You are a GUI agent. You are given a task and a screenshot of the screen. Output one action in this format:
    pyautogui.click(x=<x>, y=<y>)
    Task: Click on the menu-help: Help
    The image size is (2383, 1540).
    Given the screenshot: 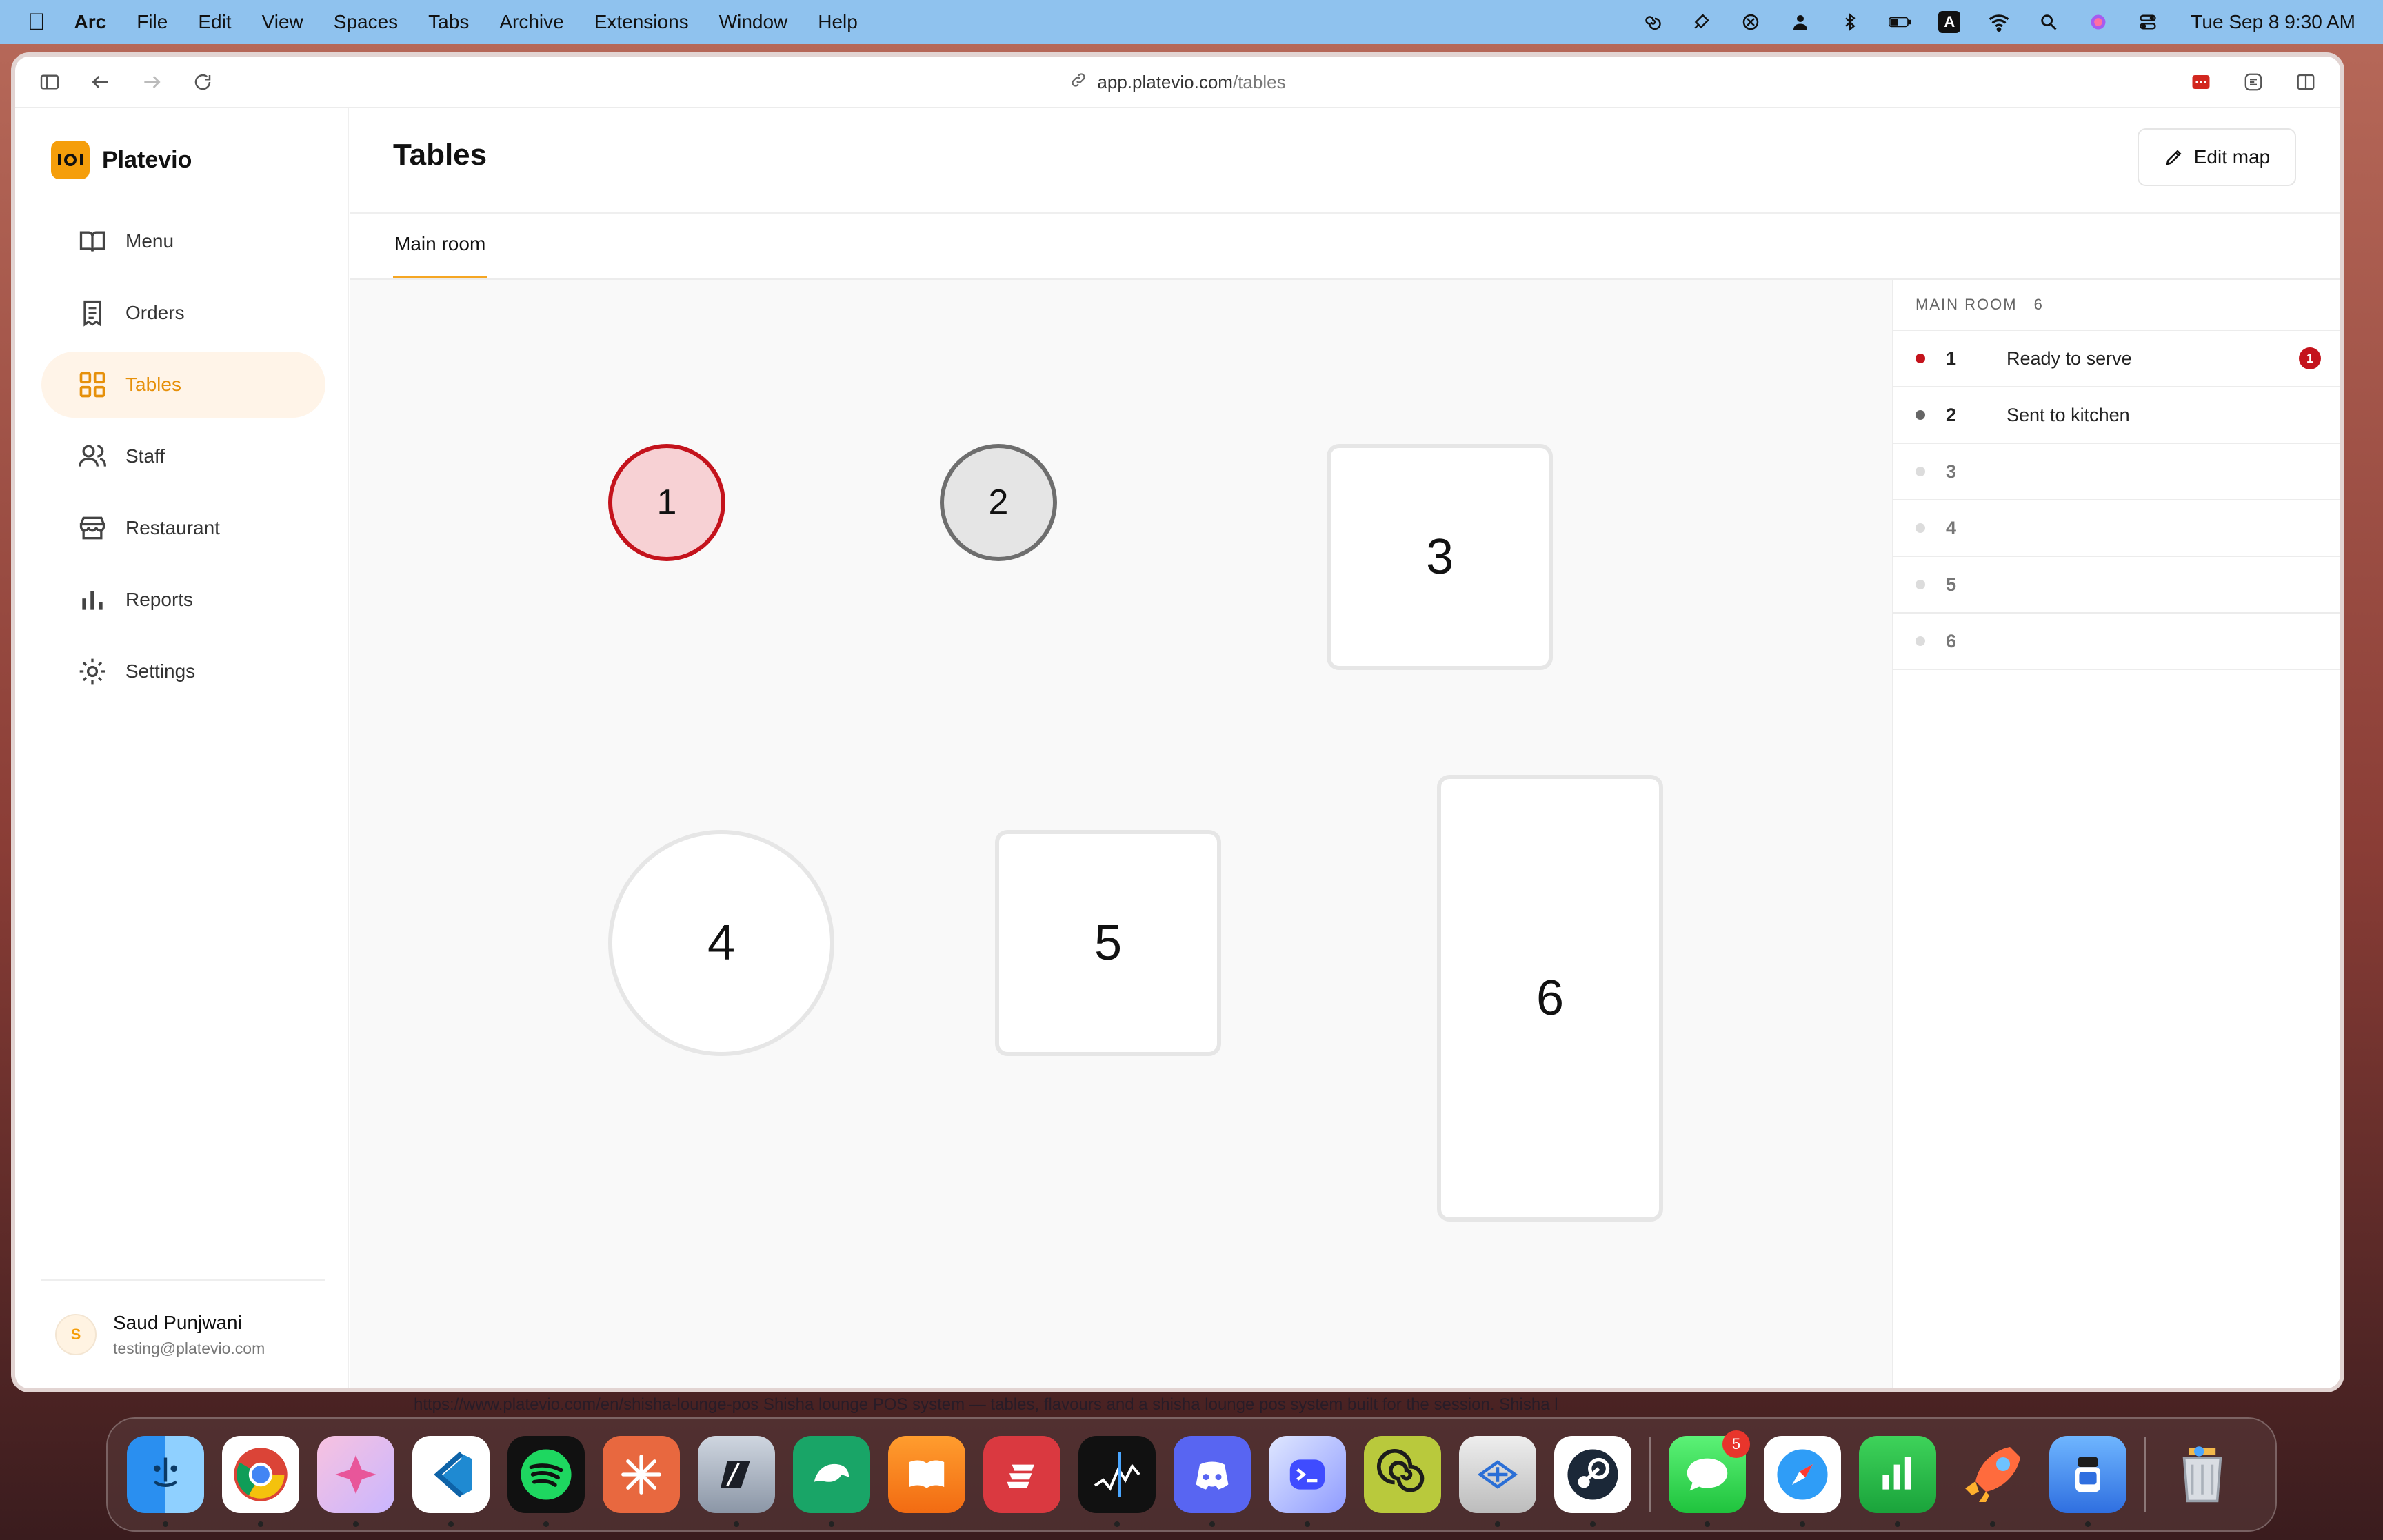 What is the action you would take?
    pyautogui.click(x=838, y=22)
    